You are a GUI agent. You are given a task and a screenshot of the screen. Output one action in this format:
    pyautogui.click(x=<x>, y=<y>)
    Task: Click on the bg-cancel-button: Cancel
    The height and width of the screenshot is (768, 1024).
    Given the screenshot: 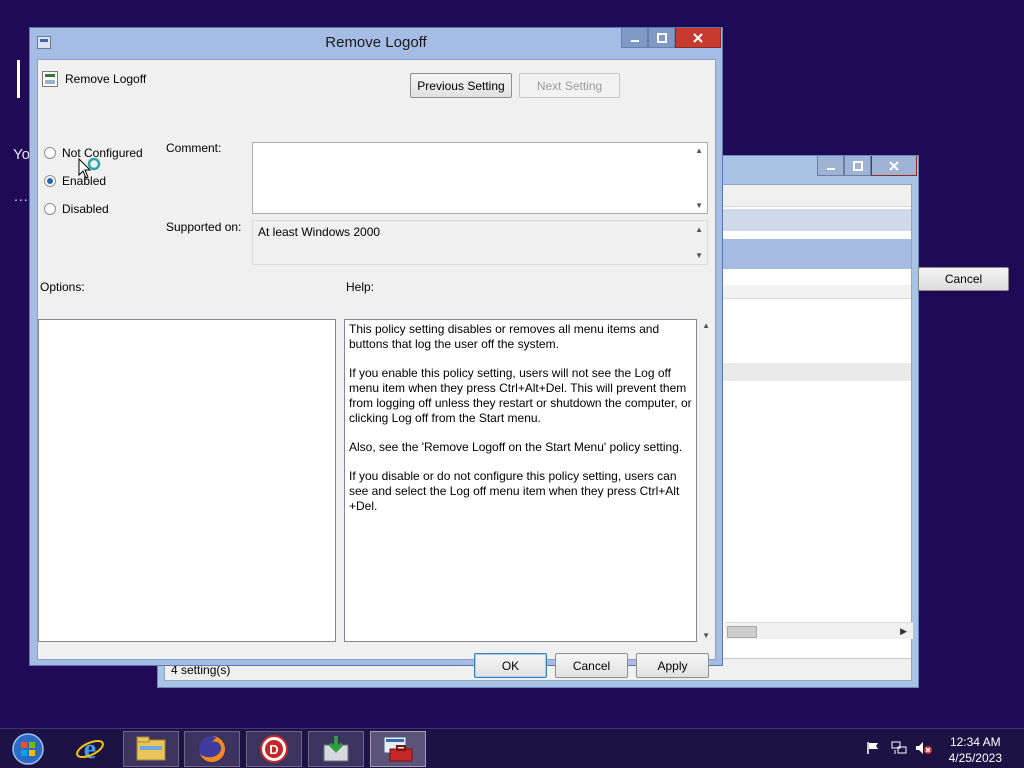 What is the action you would take?
    pyautogui.click(x=963, y=279)
    